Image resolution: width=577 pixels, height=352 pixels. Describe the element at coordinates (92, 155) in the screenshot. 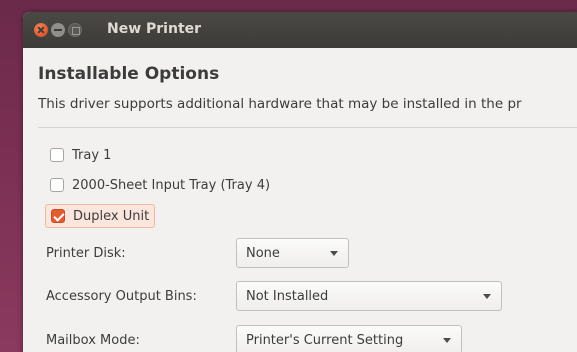

I see `tray-1-label: Tray 1` at that location.